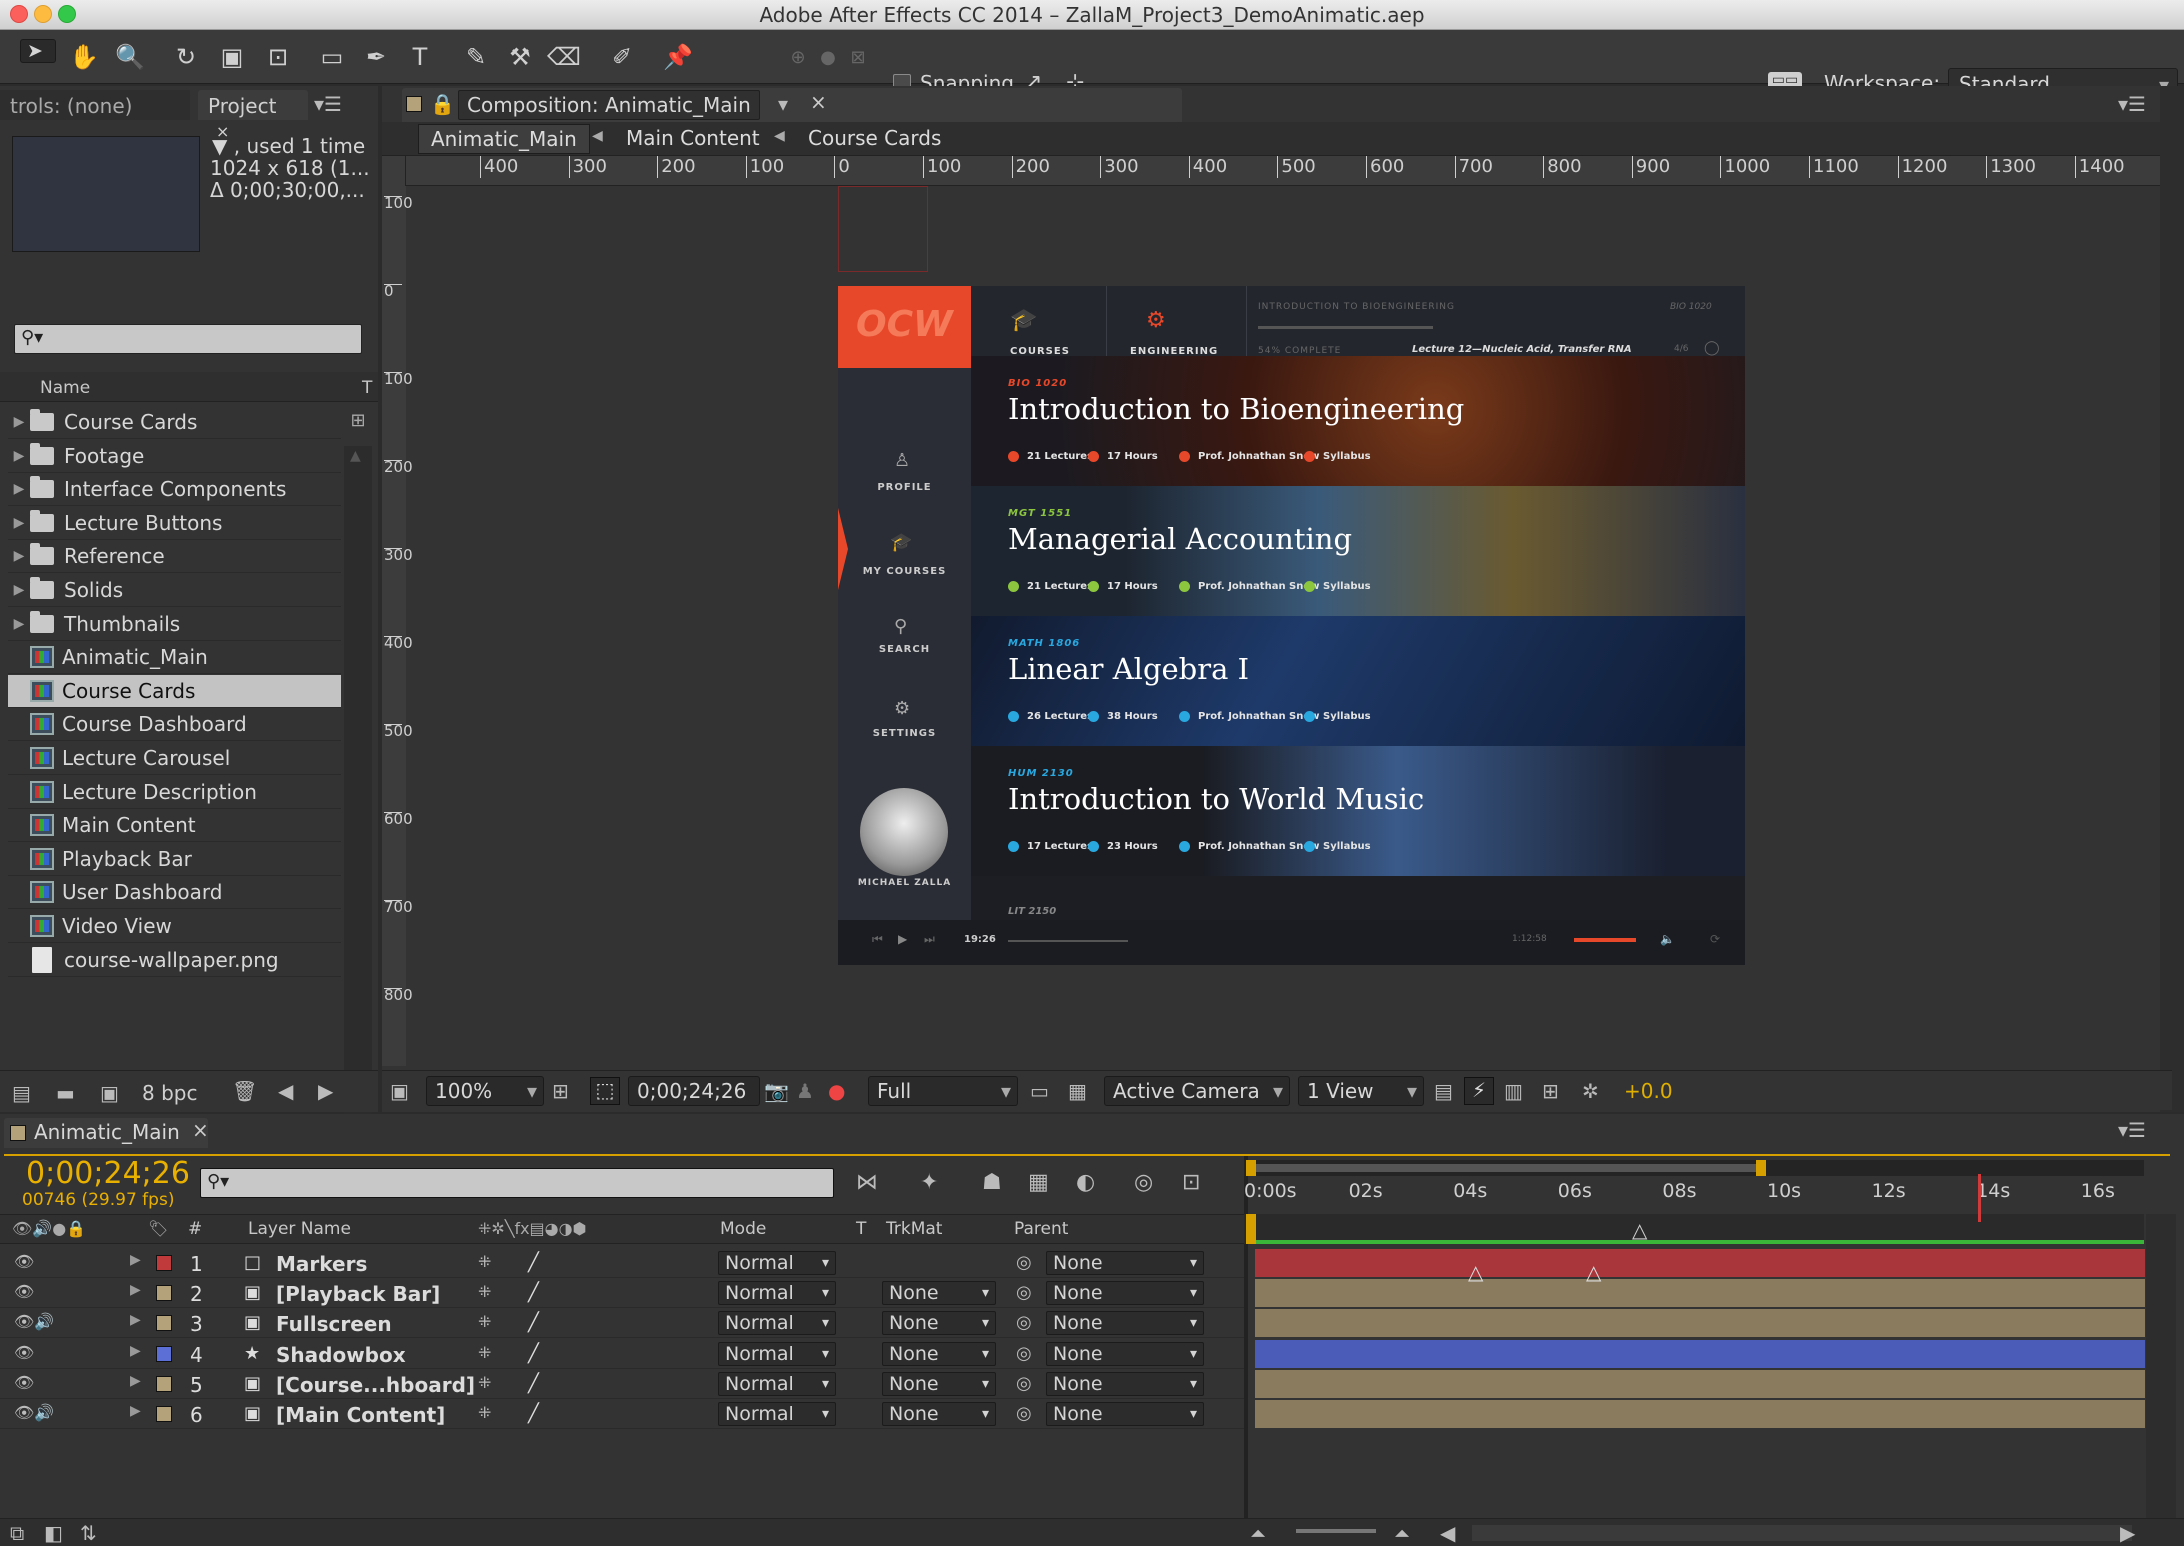 This screenshot has width=2184, height=1546. Describe the element at coordinates (622, 1293) in the screenshot. I see `layer-row: 👁 ▶ 2 ▣ [Playback Bar] ⁜ ╱ Normal ▾ None ▾ ◎ None ▾` at that location.